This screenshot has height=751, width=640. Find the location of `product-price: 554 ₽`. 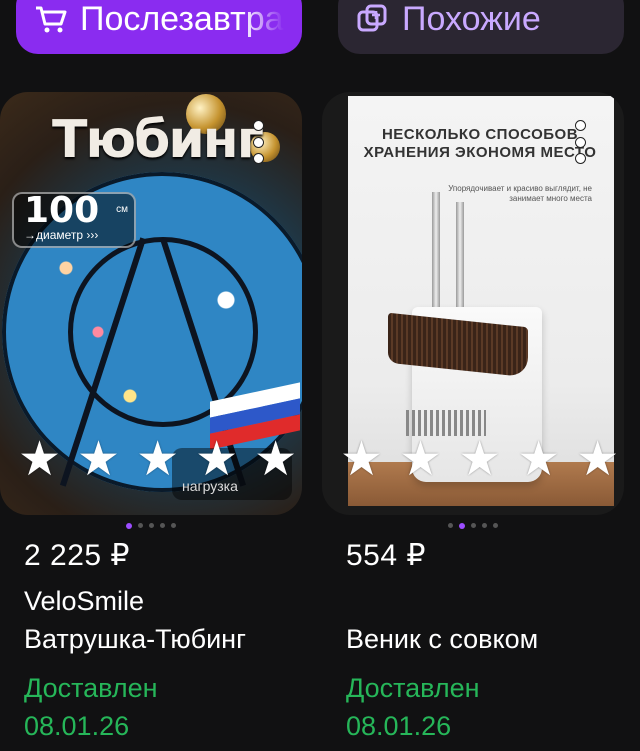

product-price: 554 ₽ is located at coordinates (386, 555).